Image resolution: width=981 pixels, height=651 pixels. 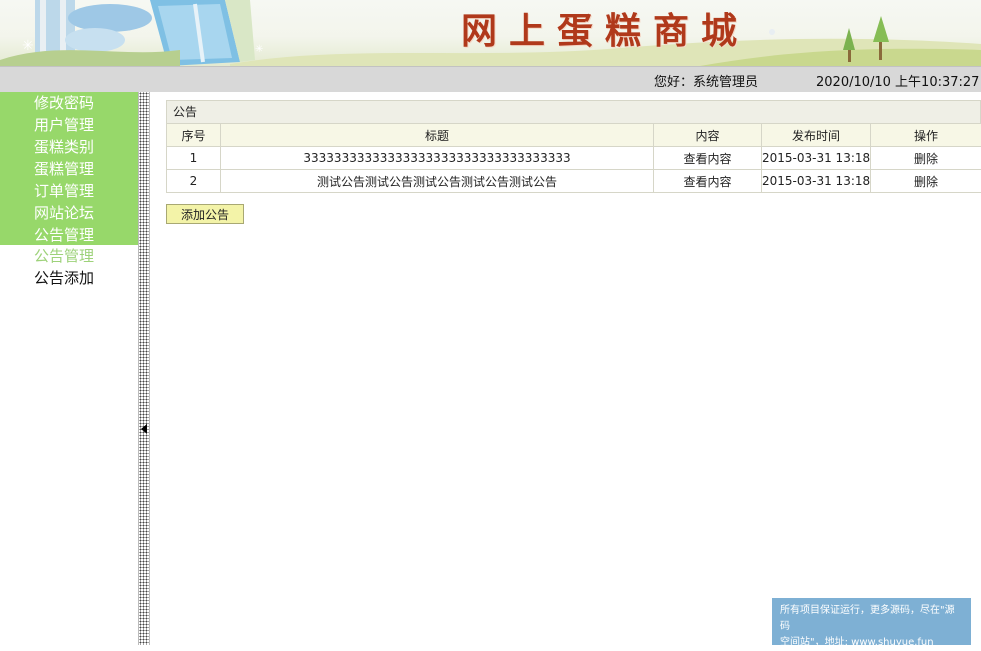 What do you see at coordinates (706, 80) in the screenshot?
I see `user-greeting: 您好：系统管理员` at bounding box center [706, 80].